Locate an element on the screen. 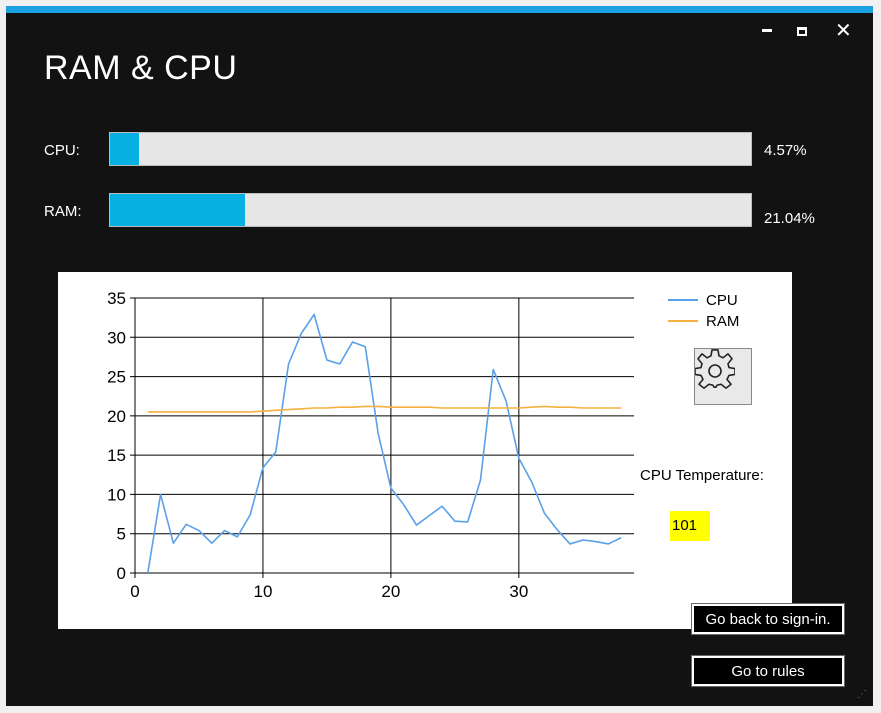  x-tick-label: 20 is located at coordinates (390, 591).